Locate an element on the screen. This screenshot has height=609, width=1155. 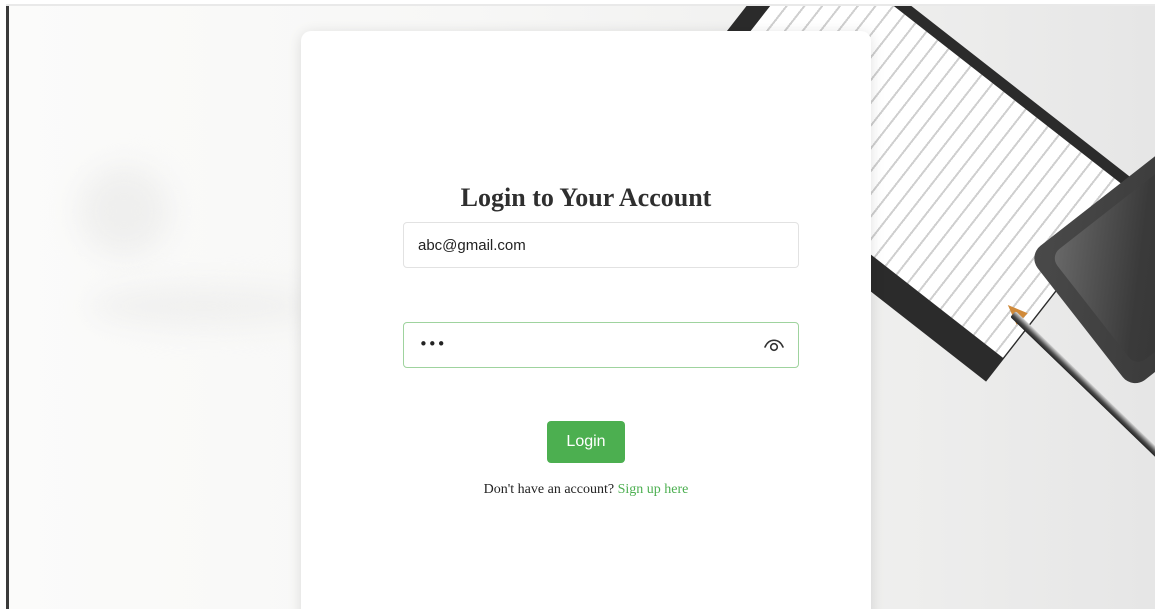
signup-link: Sign up here is located at coordinates (653, 489).